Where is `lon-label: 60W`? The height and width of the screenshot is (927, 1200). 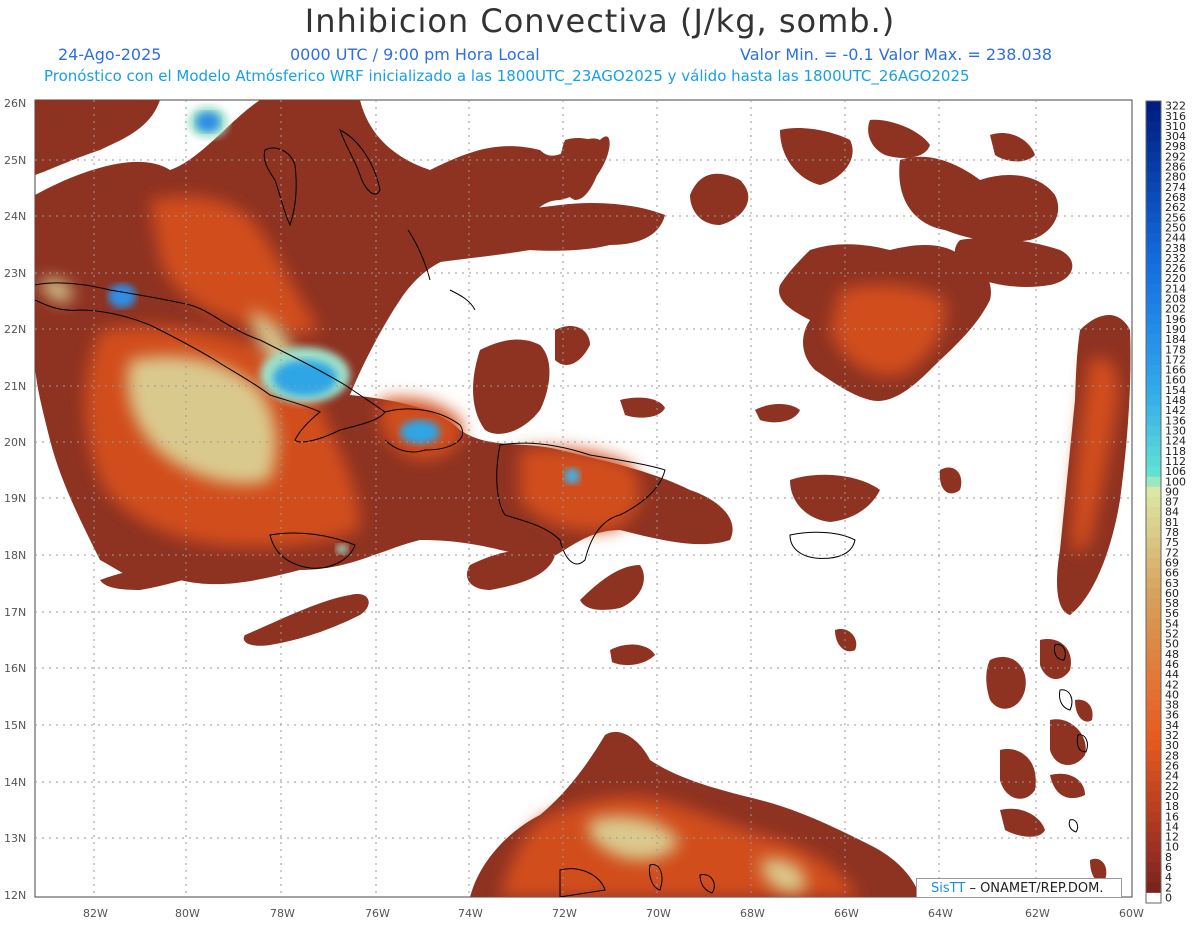
lon-label: 60W is located at coordinates (1131, 913).